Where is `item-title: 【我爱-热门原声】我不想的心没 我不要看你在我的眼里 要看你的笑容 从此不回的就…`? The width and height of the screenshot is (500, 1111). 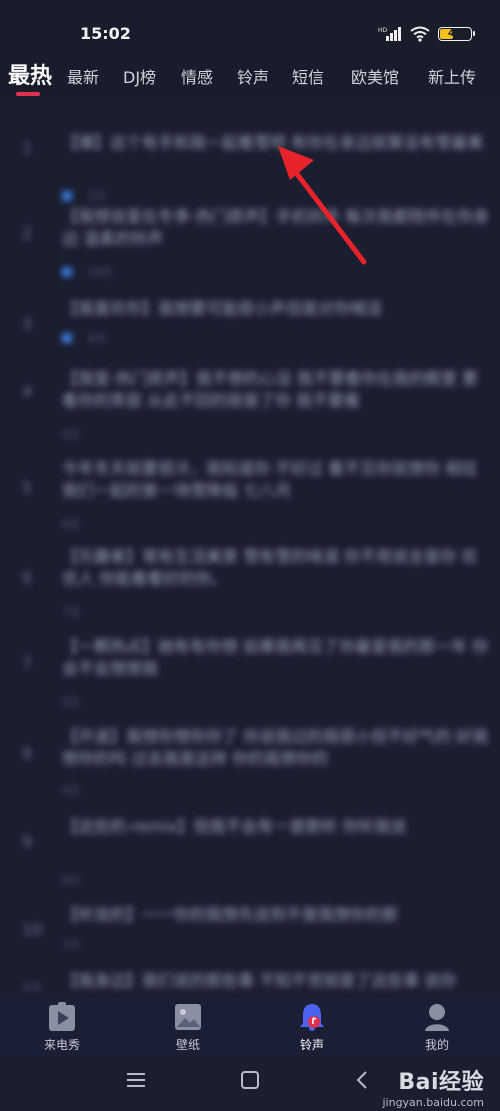 item-title: 【我爱-热门原声】我不想的心没 我不要看你在我的眼里 要看你的笑容 从此不回的就… is located at coordinates (270, 389).